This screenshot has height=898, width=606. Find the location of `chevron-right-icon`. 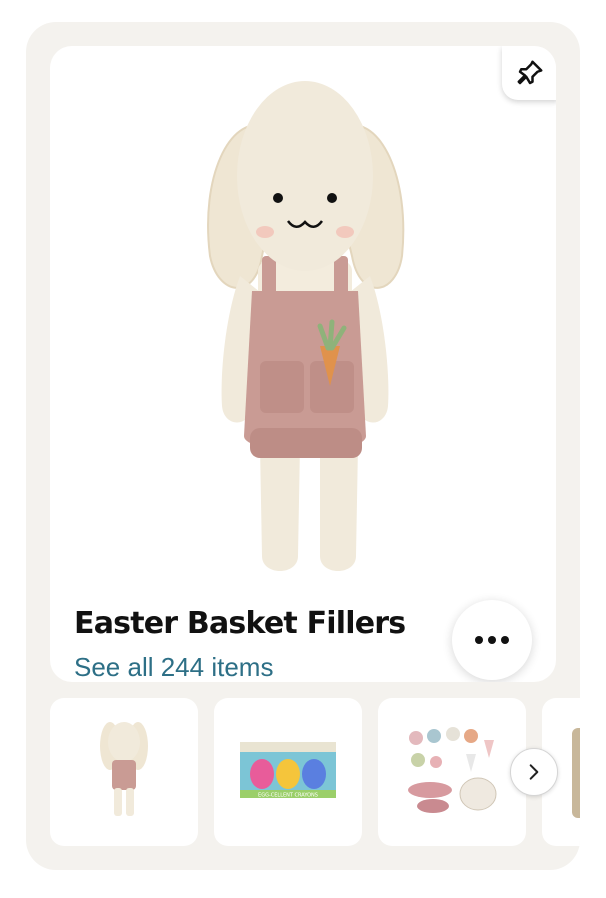

chevron-right-icon is located at coordinates (534, 772).